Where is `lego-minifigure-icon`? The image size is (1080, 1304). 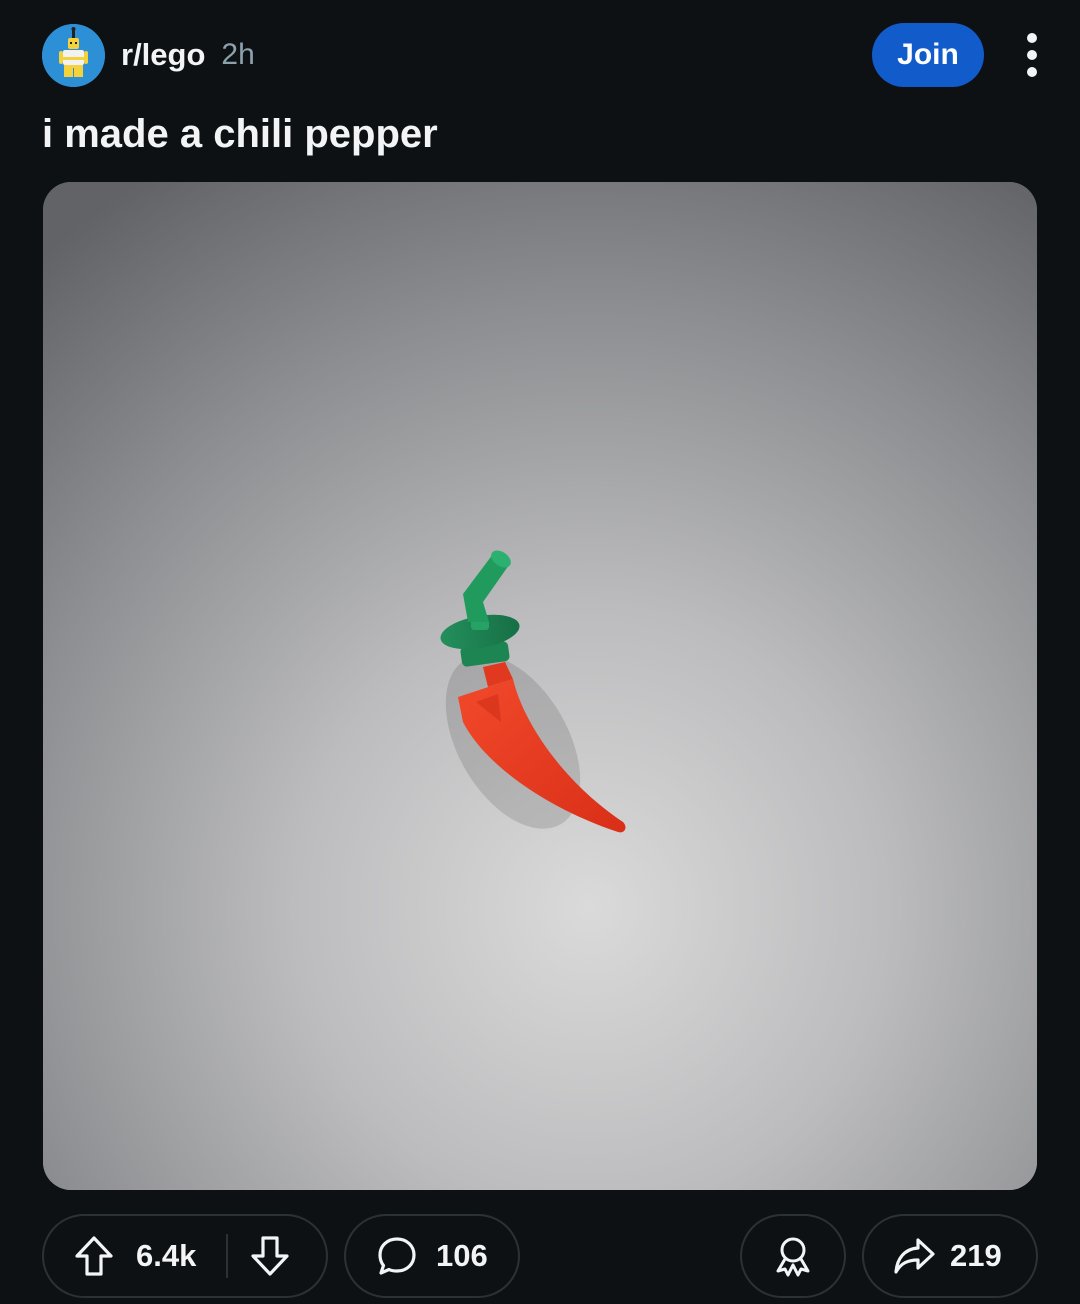 lego-minifigure-icon is located at coordinates (73, 55).